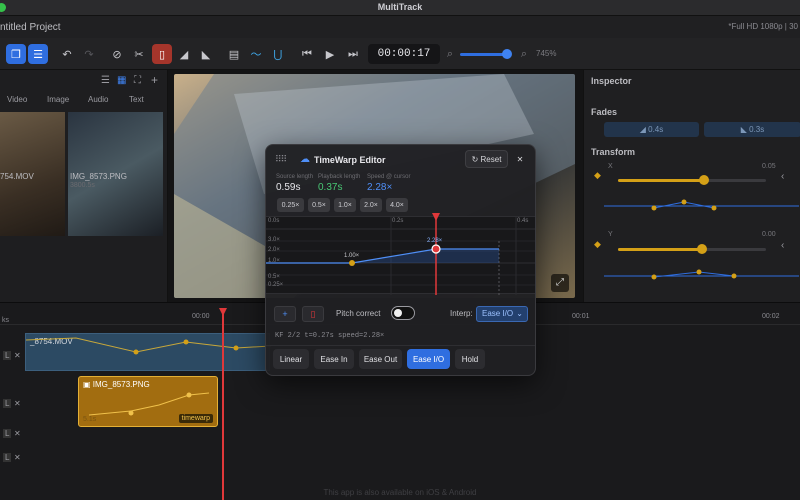 The height and width of the screenshot is (500, 800). What do you see at coordinates (223, 404) in the screenshot?
I see `playhead` at bounding box center [223, 404].